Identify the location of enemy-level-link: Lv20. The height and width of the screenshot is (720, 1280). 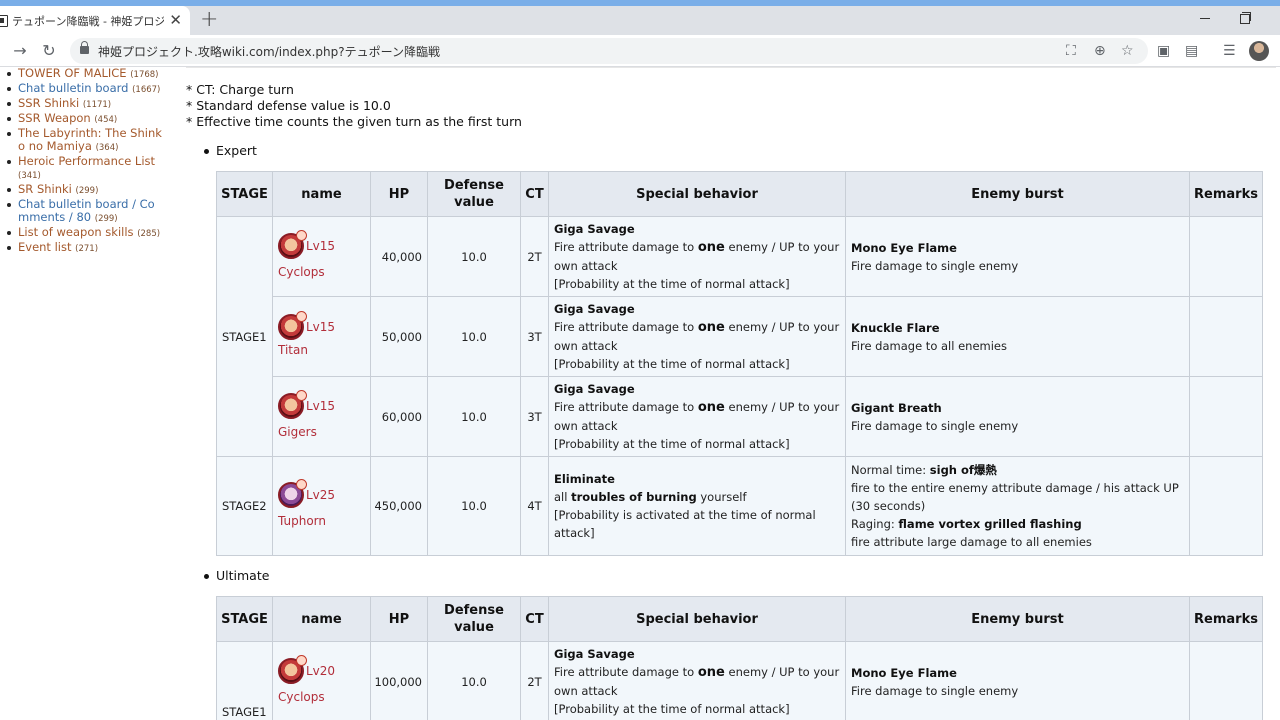
(320, 671).